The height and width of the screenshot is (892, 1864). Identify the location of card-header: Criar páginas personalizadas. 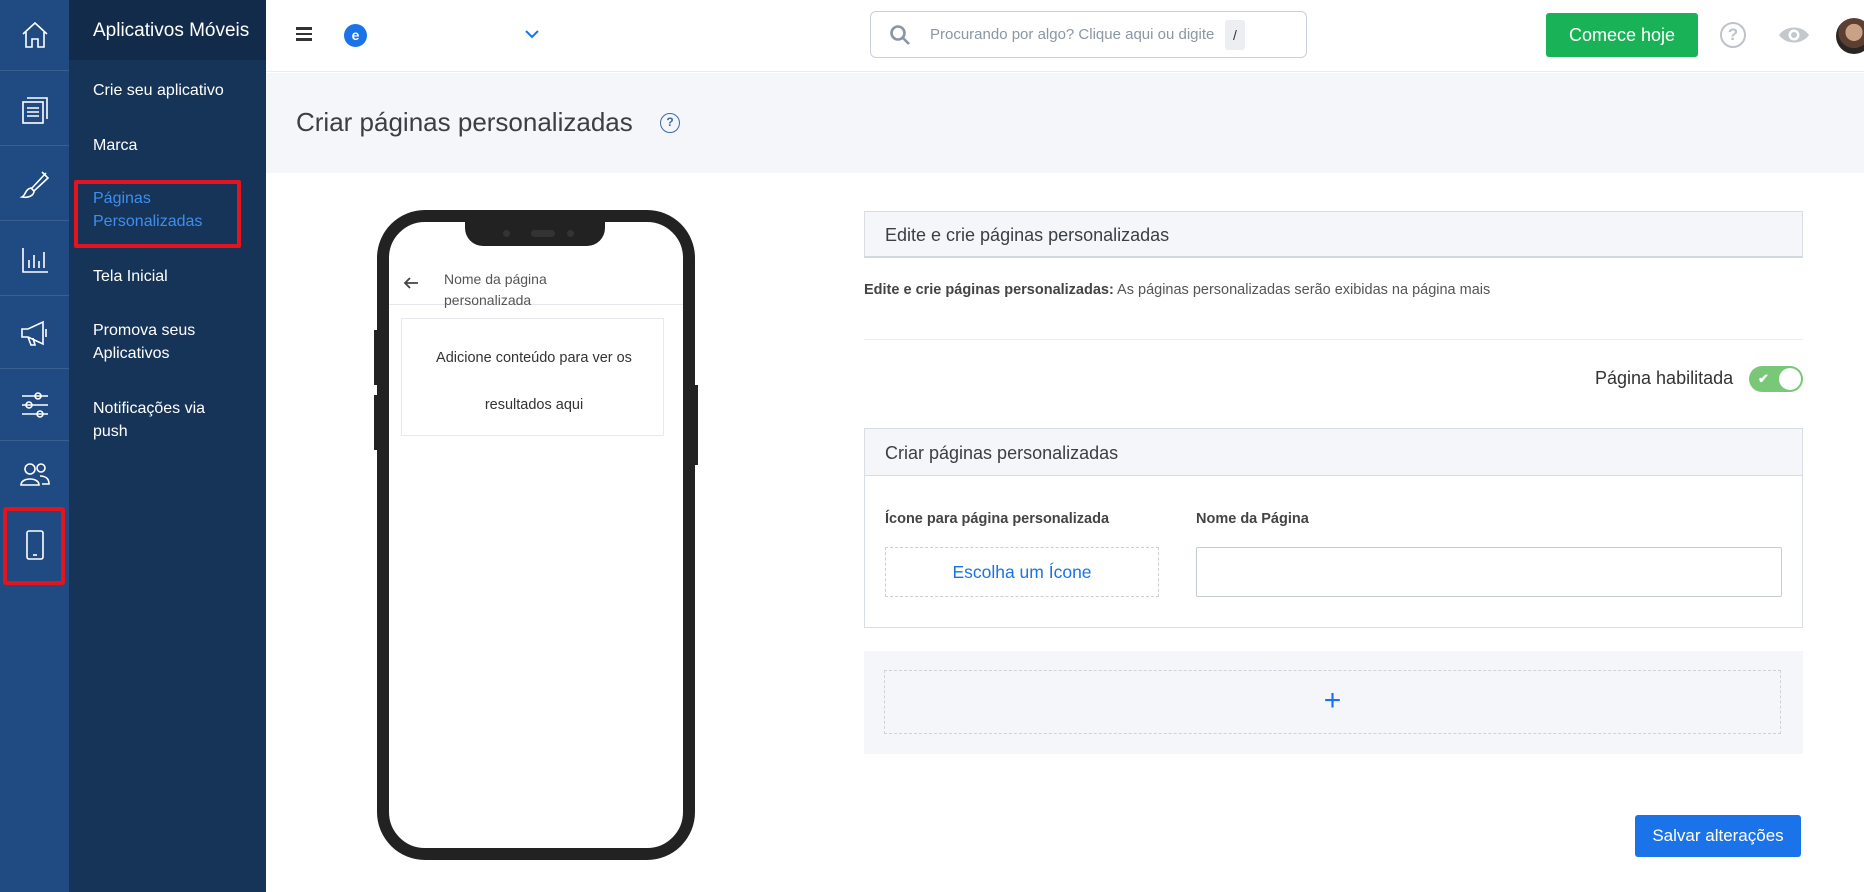
(1333, 452).